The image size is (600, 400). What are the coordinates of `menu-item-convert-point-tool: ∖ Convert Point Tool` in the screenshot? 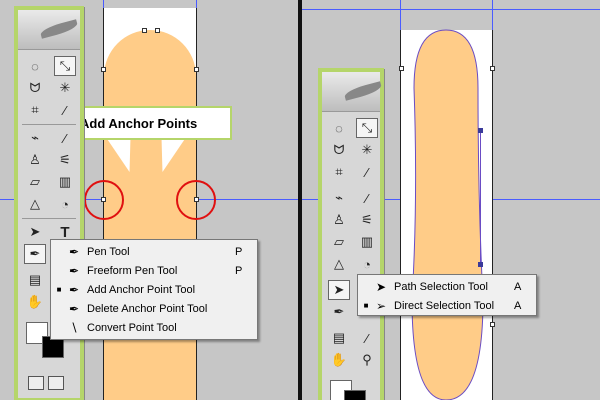 It's located at (154, 327).